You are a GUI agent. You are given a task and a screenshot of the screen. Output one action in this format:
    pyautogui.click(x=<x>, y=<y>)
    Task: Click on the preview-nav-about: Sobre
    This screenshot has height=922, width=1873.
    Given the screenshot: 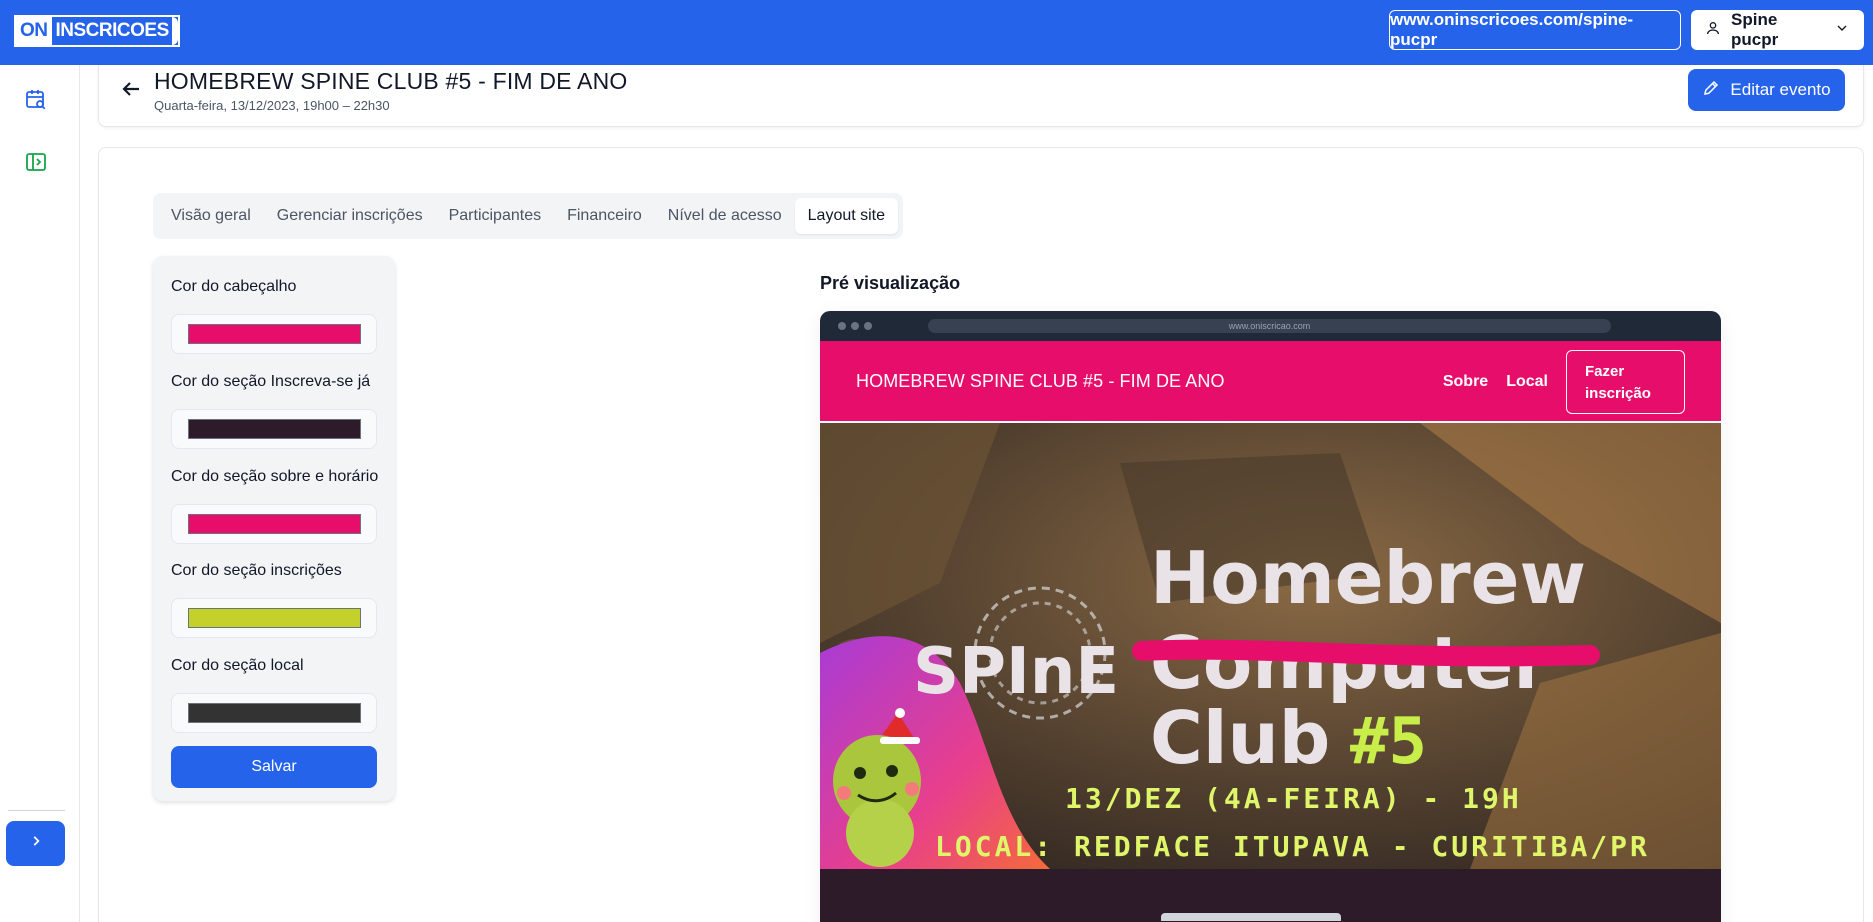 What is the action you would take?
    pyautogui.click(x=1465, y=382)
    